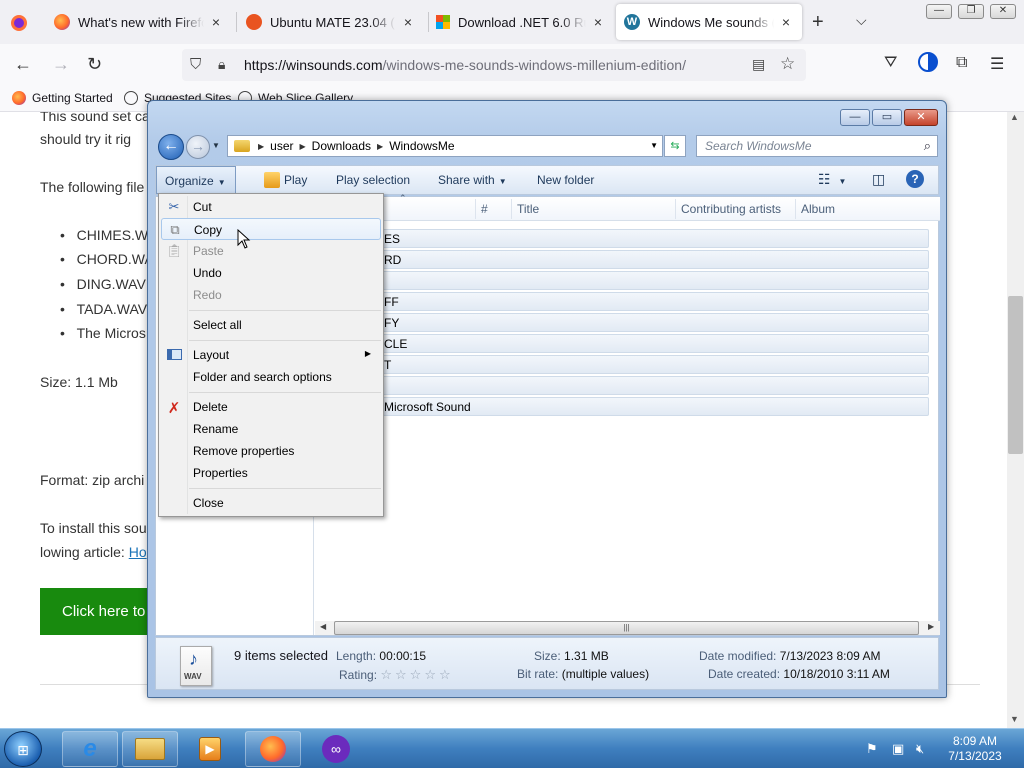  I want to click on lock-icon: 🔒︎, so click(221, 64).